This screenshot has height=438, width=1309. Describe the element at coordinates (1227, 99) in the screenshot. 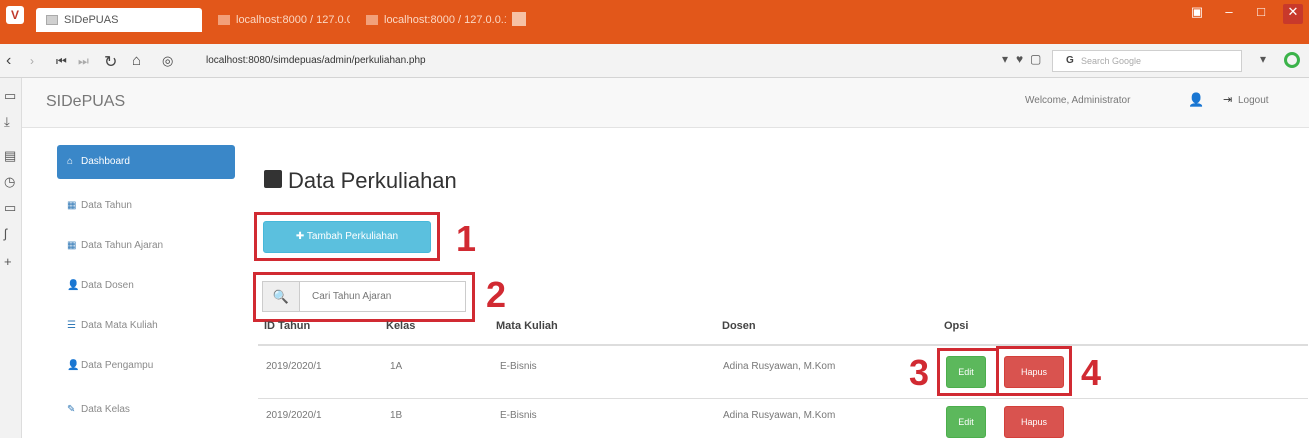

I see `logout-icon: ⇥` at that location.